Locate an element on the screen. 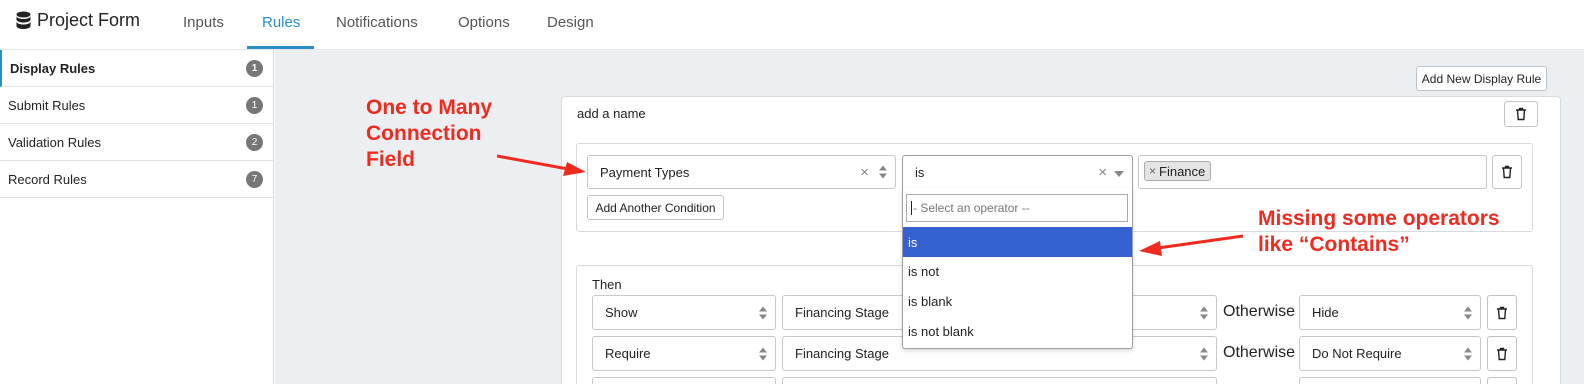  operator-option-is-not-blank: is not blank is located at coordinates (1017, 331).